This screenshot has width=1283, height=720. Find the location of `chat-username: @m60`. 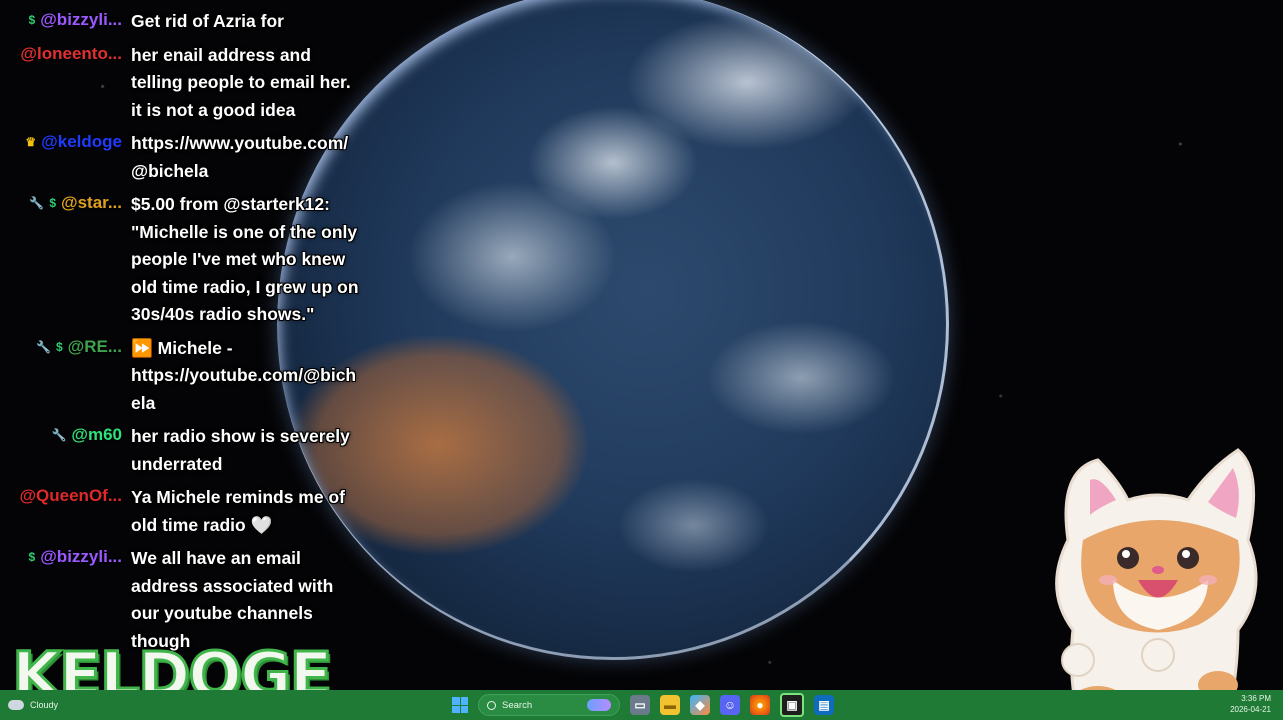

chat-username: @m60 is located at coordinates (96, 434).